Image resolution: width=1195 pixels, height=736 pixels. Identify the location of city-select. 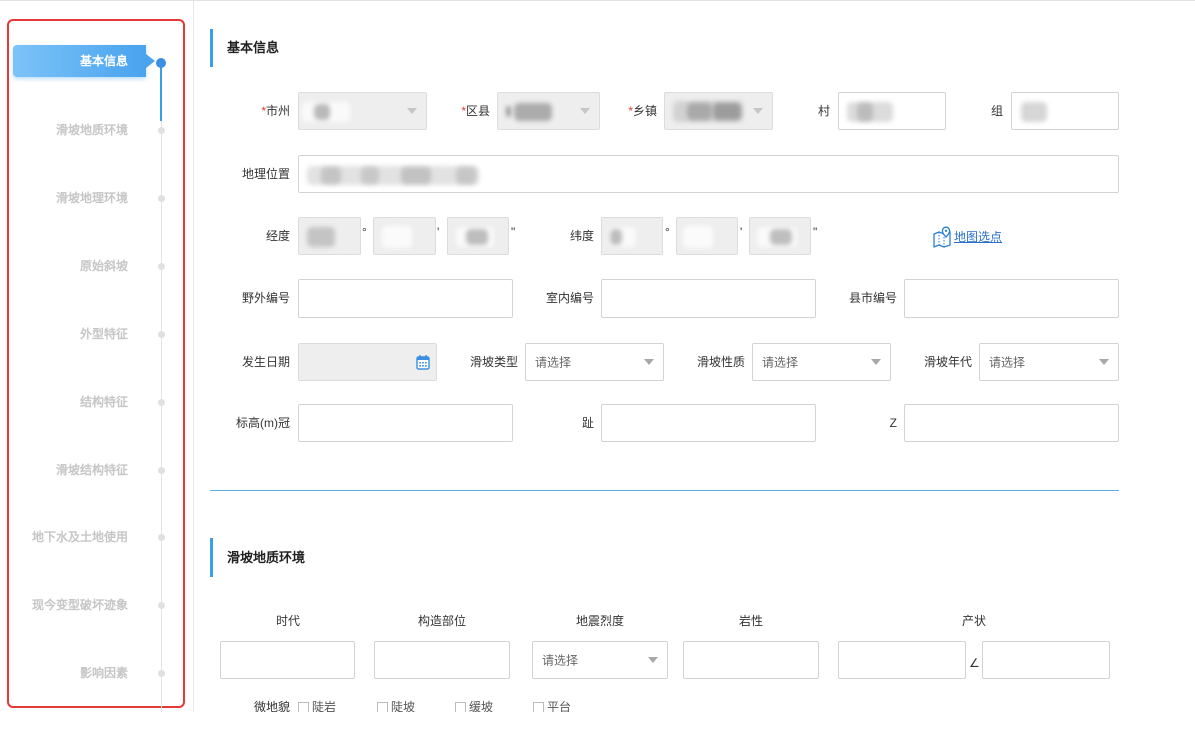
(362, 111).